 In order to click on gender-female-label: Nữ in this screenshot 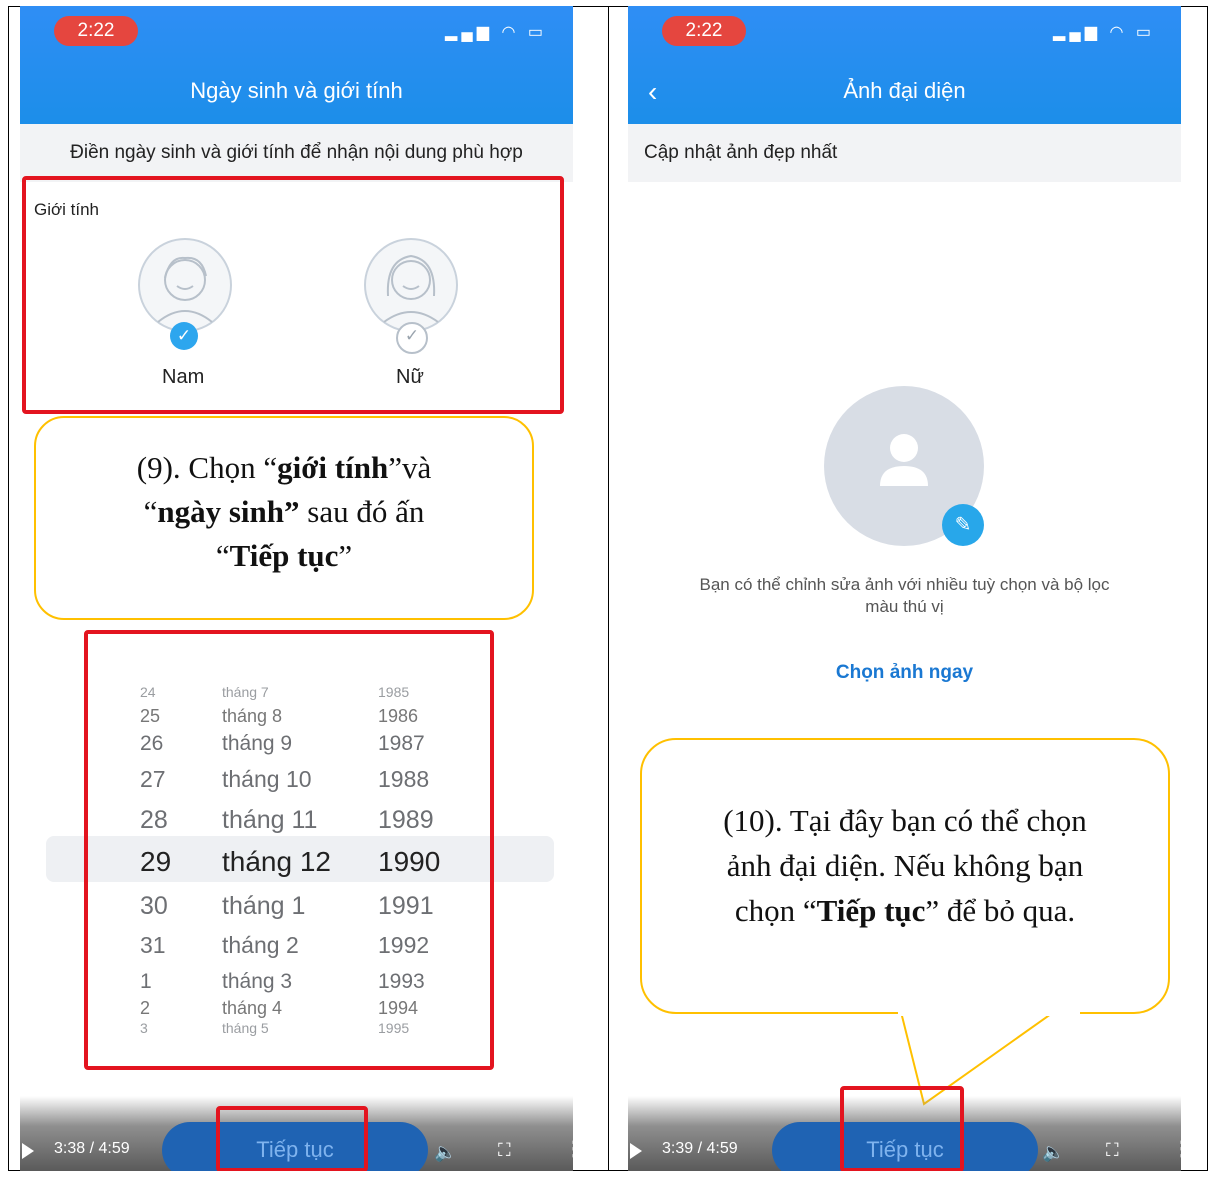, I will do `click(410, 377)`.